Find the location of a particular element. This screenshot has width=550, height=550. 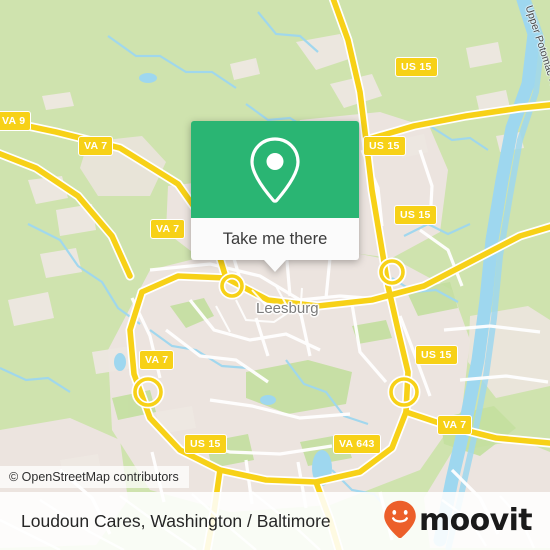

map-popup-callout: Take me there is located at coordinates (275, 196).